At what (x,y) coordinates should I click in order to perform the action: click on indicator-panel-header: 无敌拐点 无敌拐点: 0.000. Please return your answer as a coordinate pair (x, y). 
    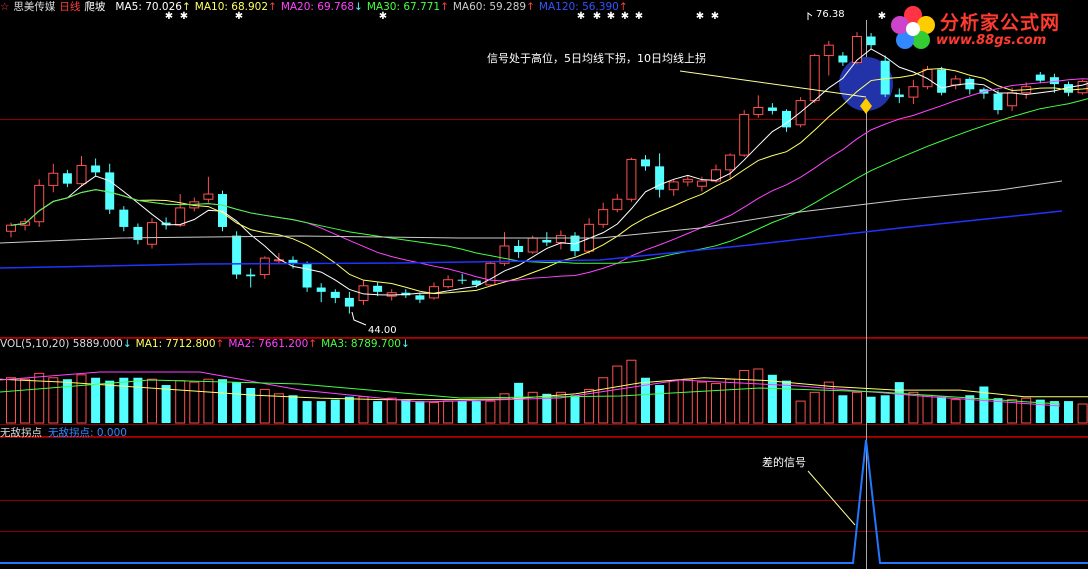
    Looking at the image, I should click on (65, 433).